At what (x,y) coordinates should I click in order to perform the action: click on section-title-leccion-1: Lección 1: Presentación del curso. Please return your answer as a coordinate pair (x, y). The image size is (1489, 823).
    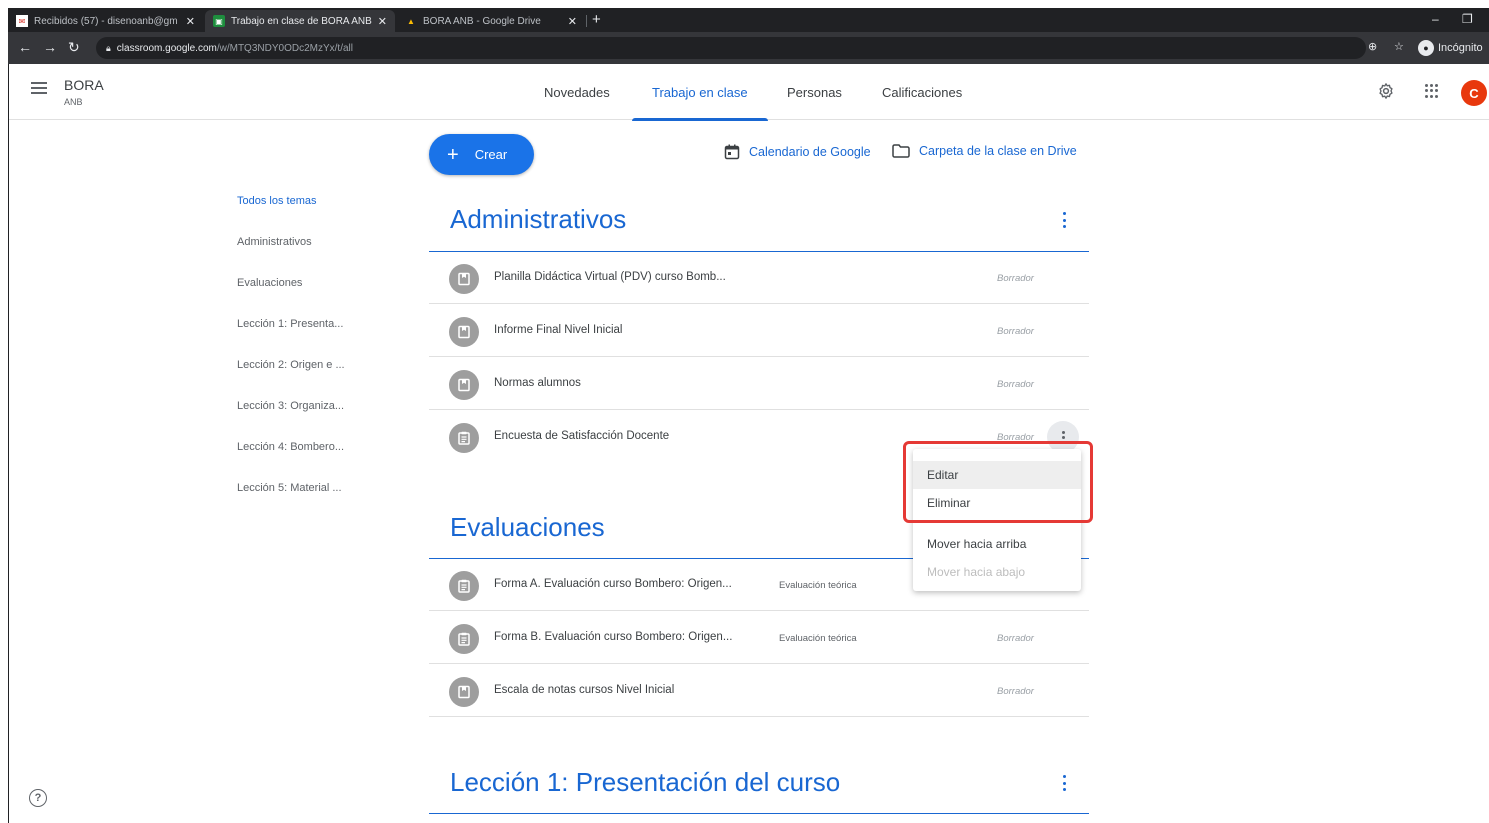
    Looking at the image, I should click on (645, 782).